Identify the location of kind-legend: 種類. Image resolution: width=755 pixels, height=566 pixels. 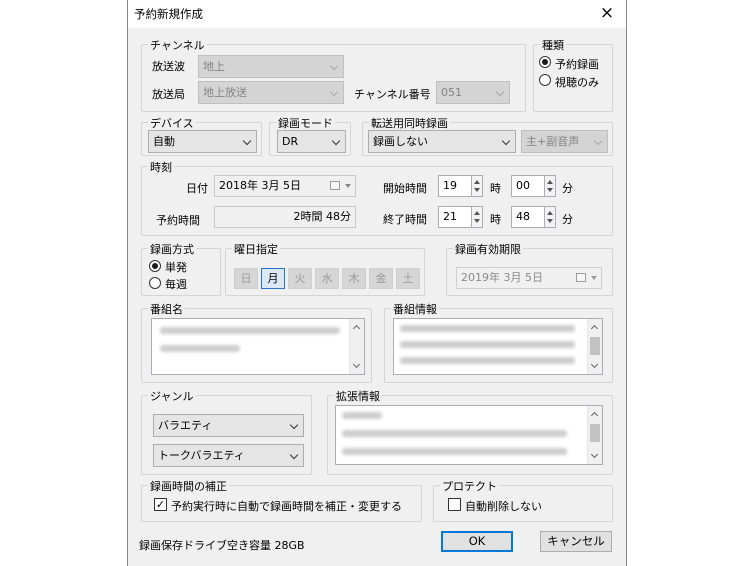
(553, 45).